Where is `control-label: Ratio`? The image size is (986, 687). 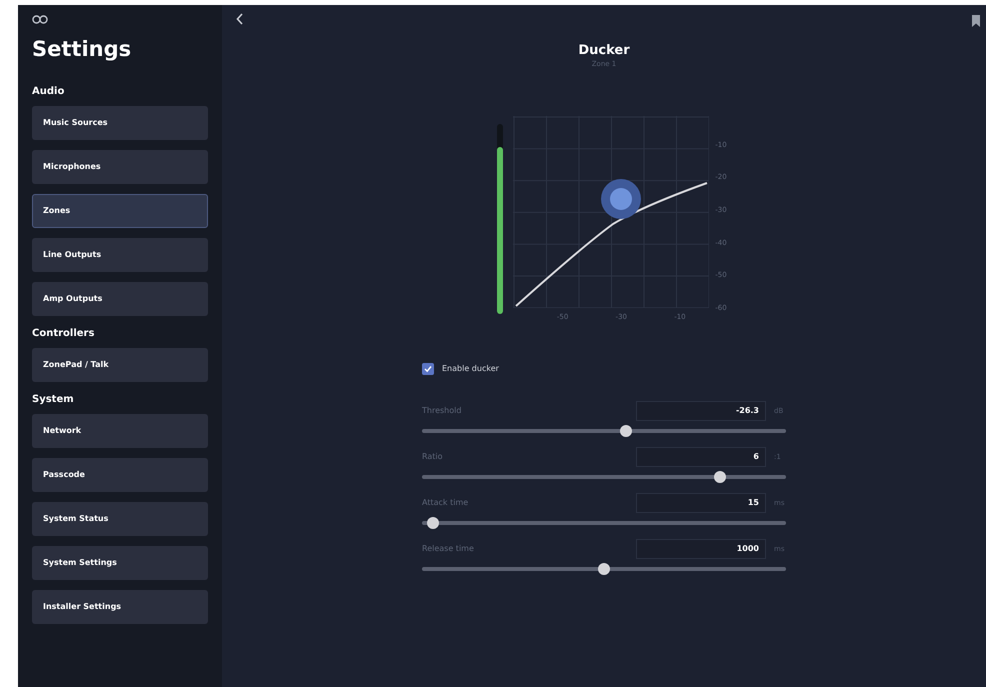 control-label: Ratio is located at coordinates (432, 456).